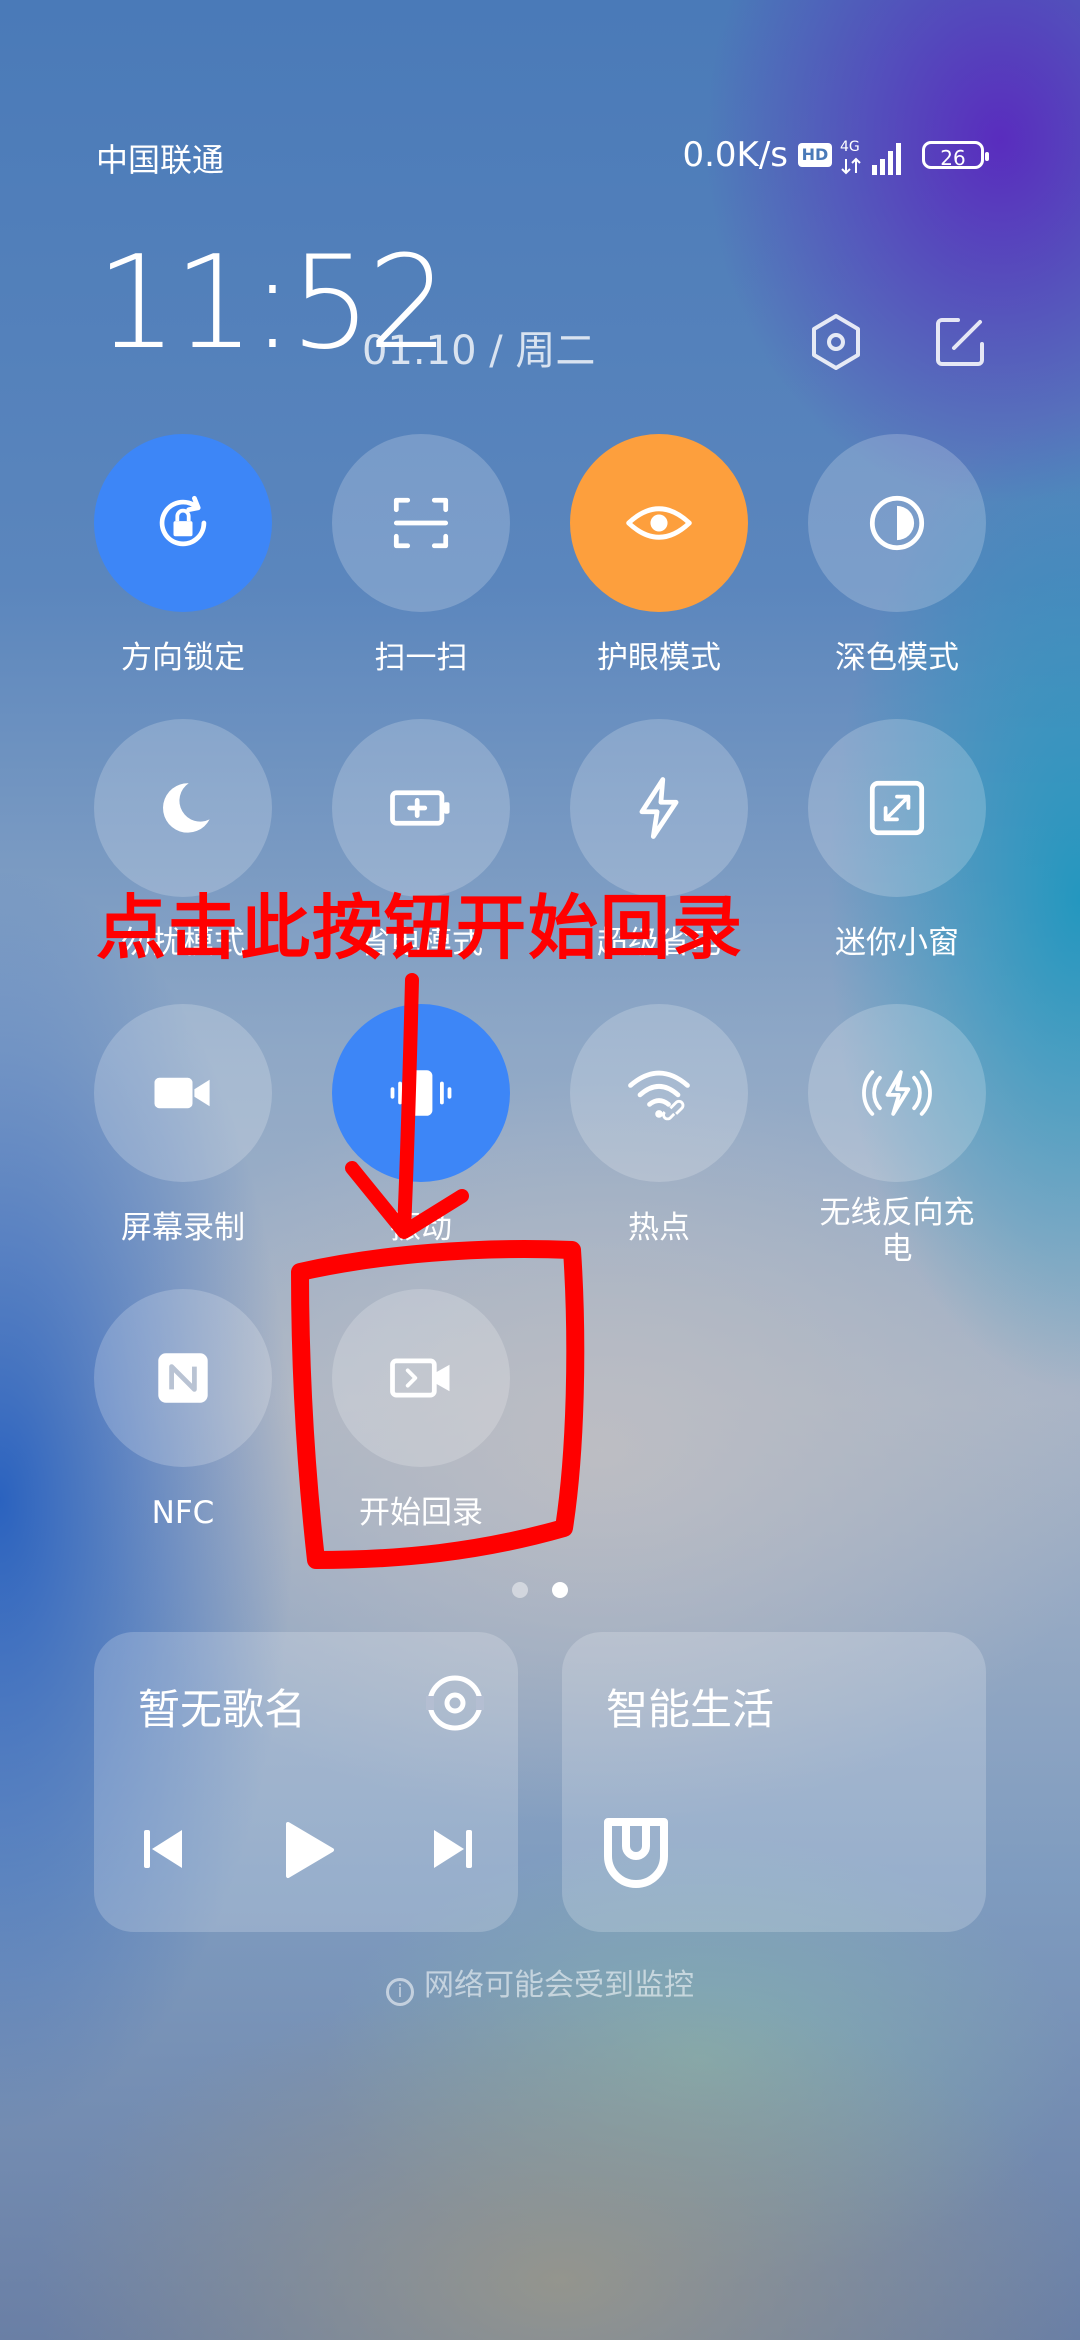  Describe the element at coordinates (160, 160) in the screenshot. I see `carrier-name: 中国联通` at that location.